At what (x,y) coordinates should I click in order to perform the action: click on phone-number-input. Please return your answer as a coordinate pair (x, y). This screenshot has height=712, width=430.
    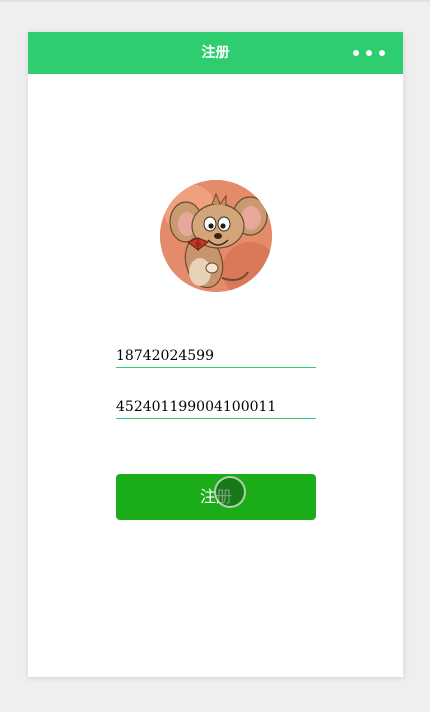
    Looking at the image, I should click on (216, 356).